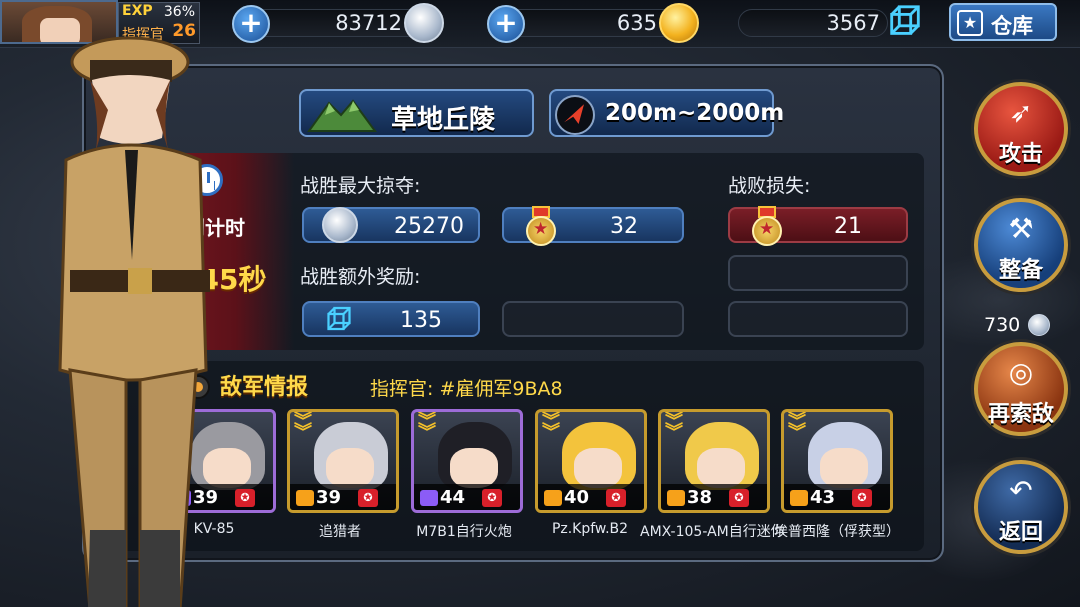  What do you see at coordinates (624, 226) in the screenshot?
I see `loot-medal-value: 32` at bounding box center [624, 226].